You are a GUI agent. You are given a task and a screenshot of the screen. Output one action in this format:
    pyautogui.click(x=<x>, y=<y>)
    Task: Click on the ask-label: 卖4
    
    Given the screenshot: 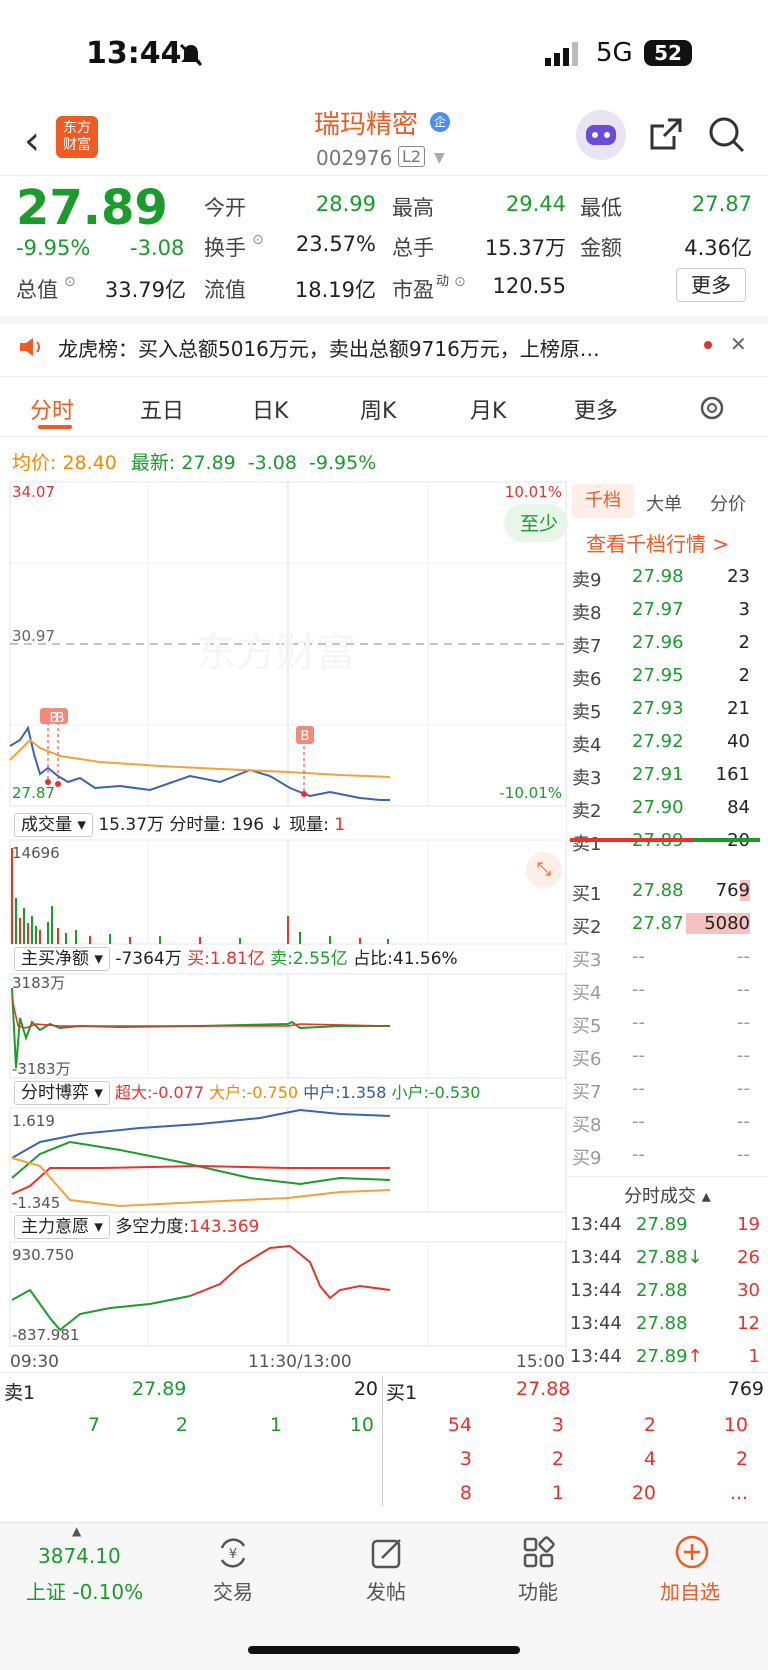 What is the action you would take?
    pyautogui.click(x=587, y=745)
    